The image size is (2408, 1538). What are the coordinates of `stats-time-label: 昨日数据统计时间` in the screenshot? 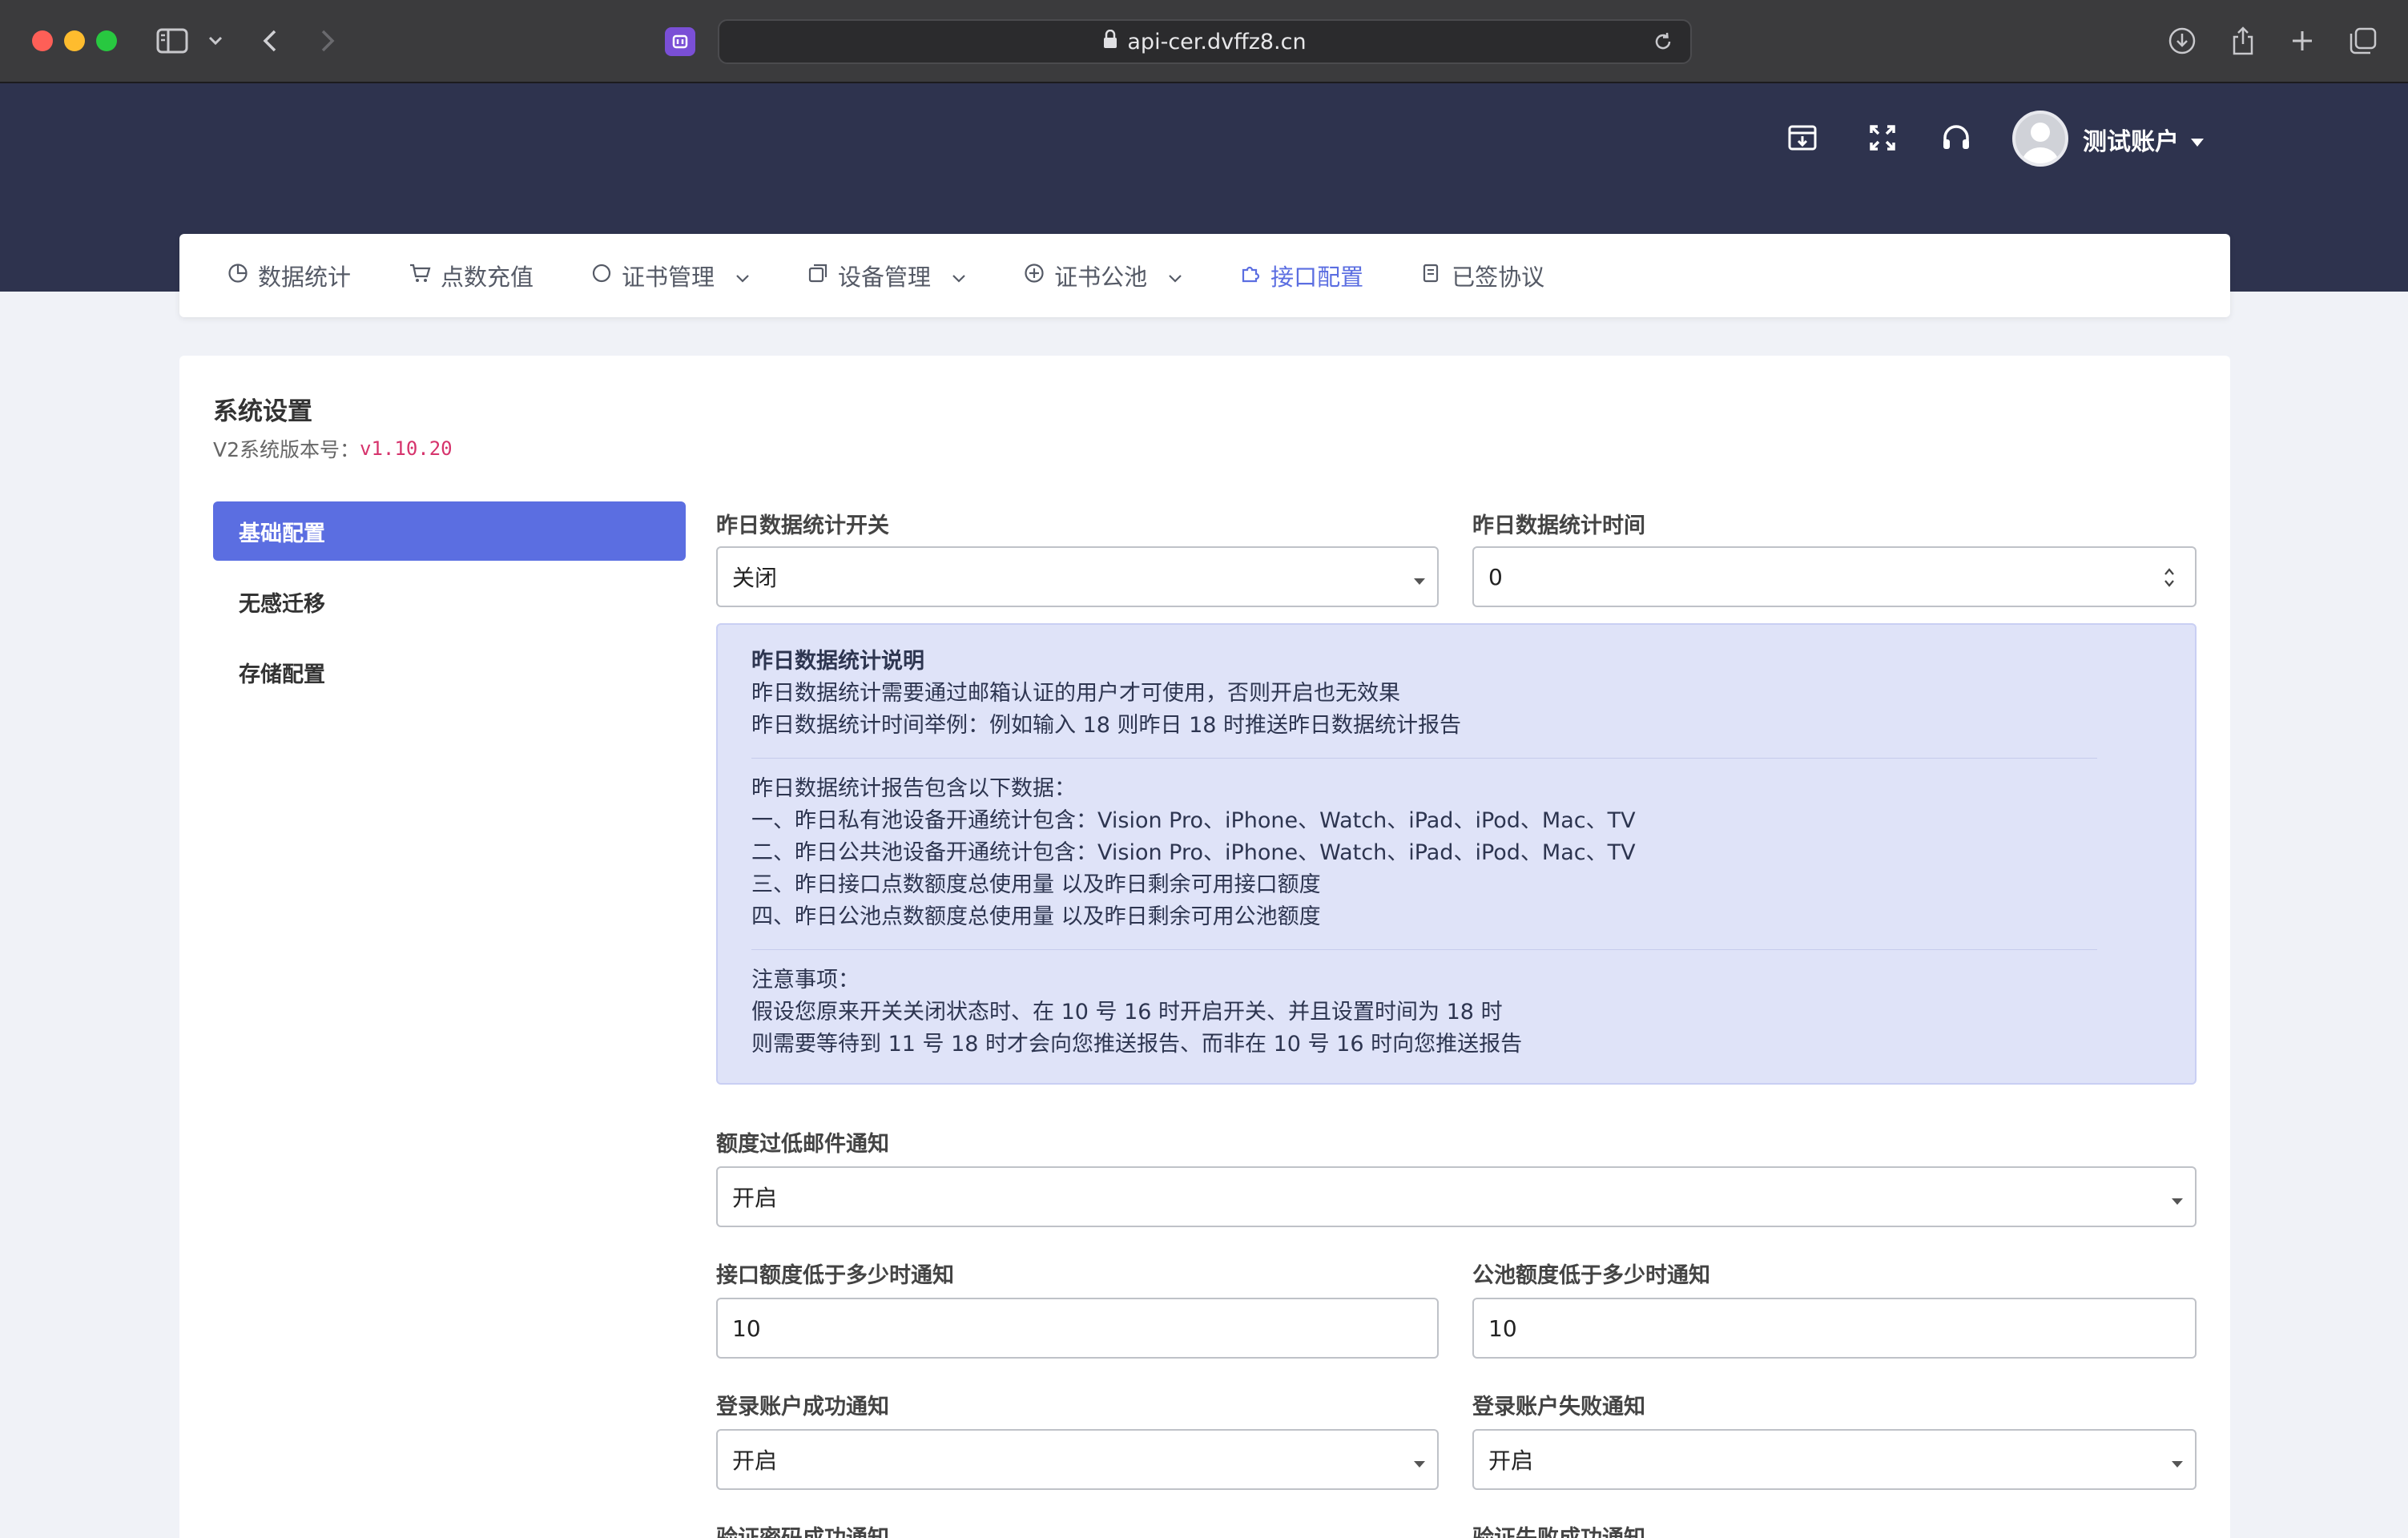 It's located at (1558, 525).